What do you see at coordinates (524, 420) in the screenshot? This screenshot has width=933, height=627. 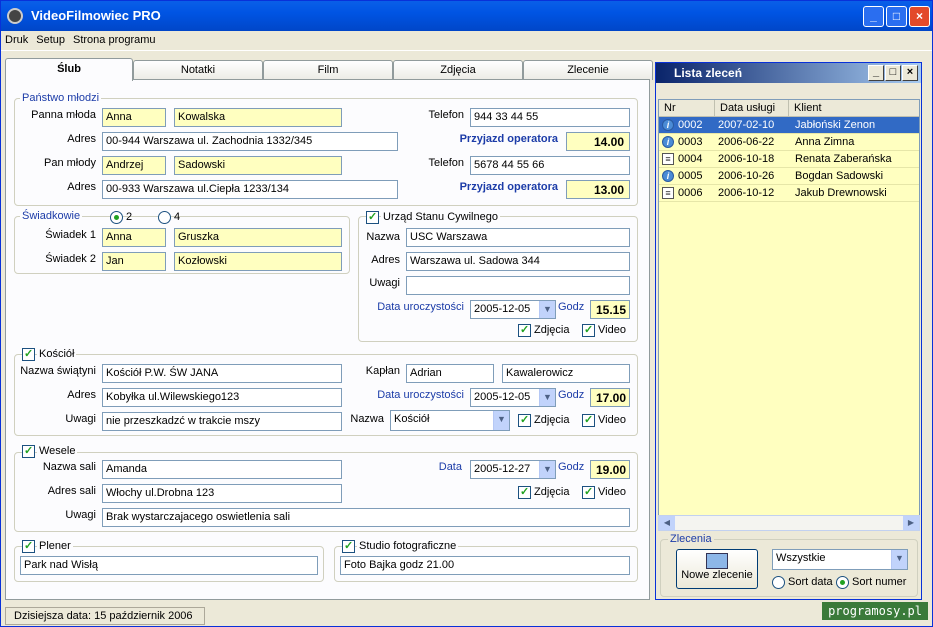 I see `kosciol-zdjecia-checkbox` at bounding box center [524, 420].